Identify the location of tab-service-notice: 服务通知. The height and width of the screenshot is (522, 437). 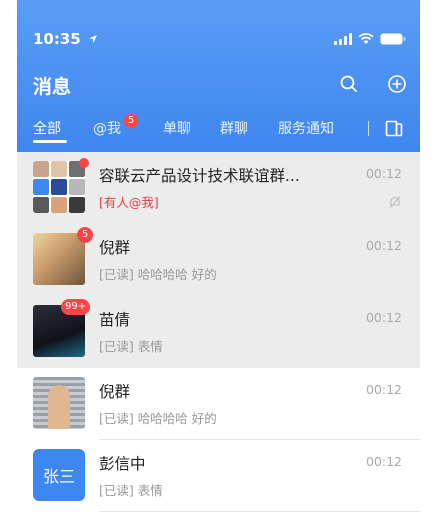
(306, 128).